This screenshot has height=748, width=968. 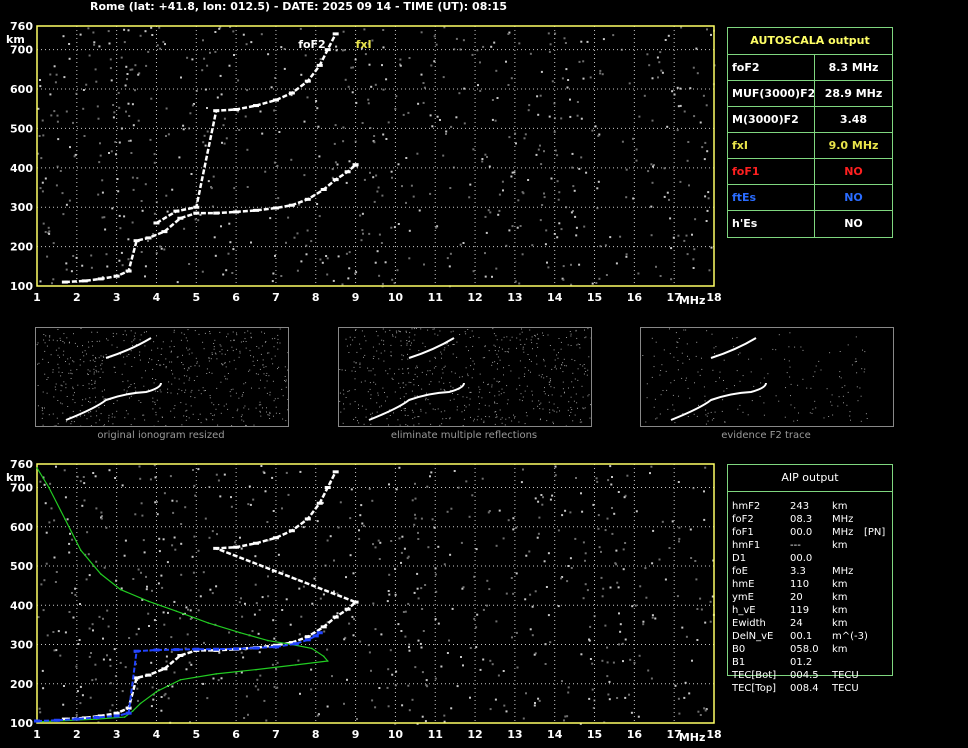 What do you see at coordinates (746, 545) in the screenshot?
I see `aip-name: hmF1` at bounding box center [746, 545].